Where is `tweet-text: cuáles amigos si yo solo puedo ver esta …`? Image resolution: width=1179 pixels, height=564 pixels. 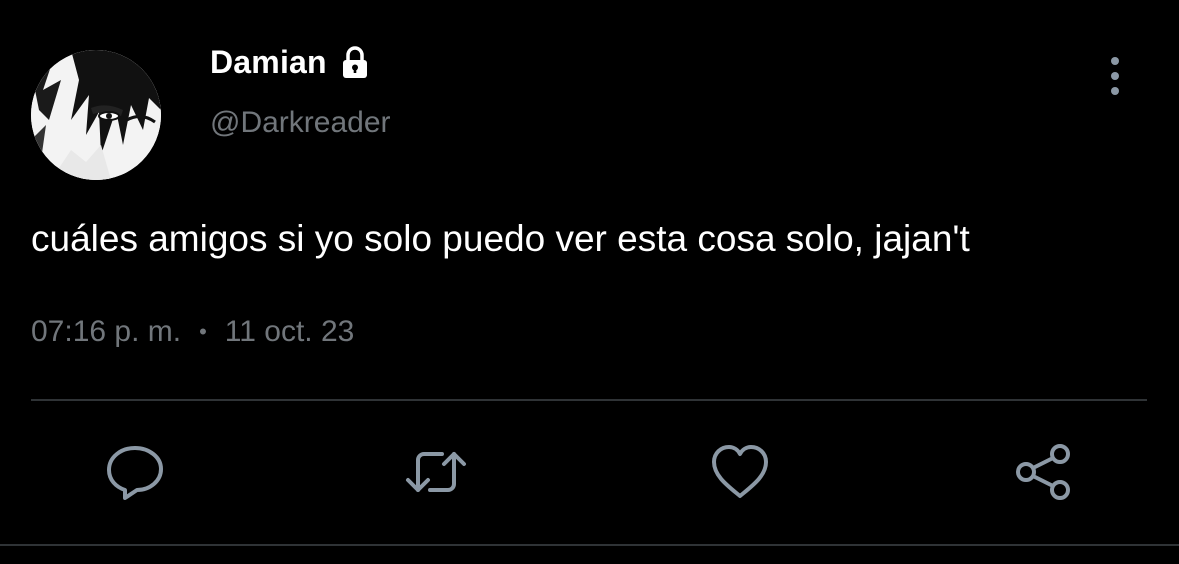
tweet-text: cuáles amigos si yo solo puedo ver esta … is located at coordinates (500, 238).